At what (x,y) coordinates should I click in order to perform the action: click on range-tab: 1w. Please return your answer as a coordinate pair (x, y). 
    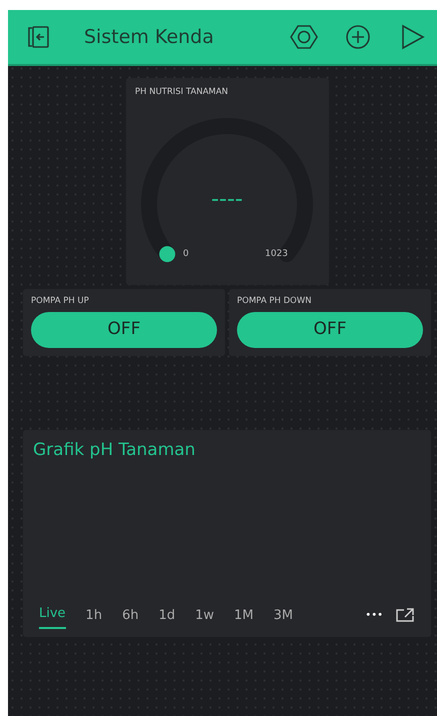
    Looking at the image, I should click on (204, 617).